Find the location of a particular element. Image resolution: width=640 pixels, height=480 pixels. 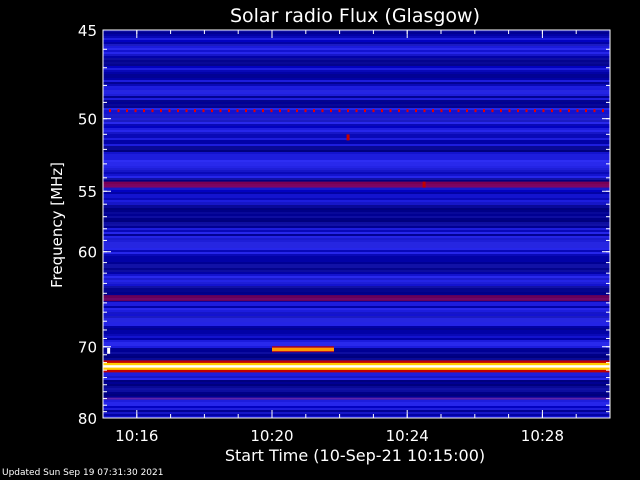

updated-timestamp: Updated Sun Sep 19 07:31:30 2021 is located at coordinates (83, 473).